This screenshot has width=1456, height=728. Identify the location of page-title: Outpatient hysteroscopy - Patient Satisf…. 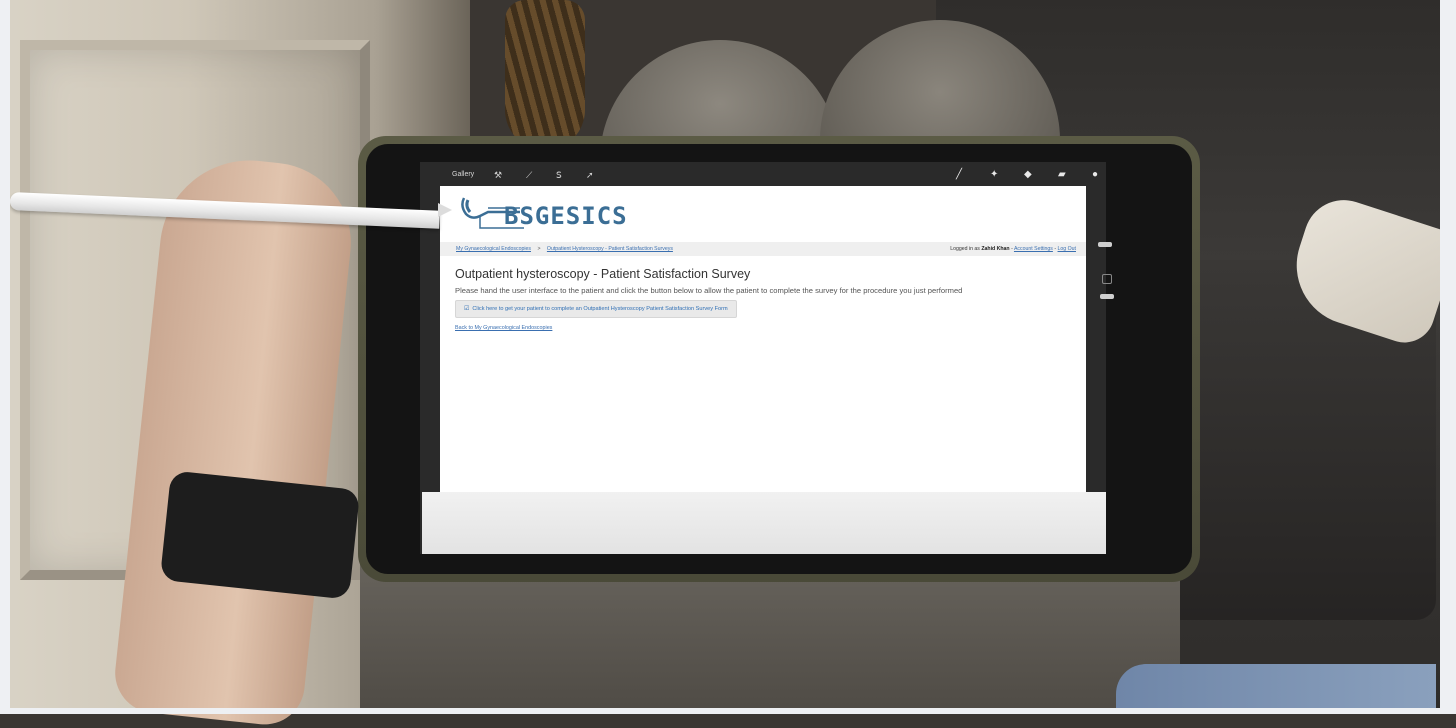
(603, 274).